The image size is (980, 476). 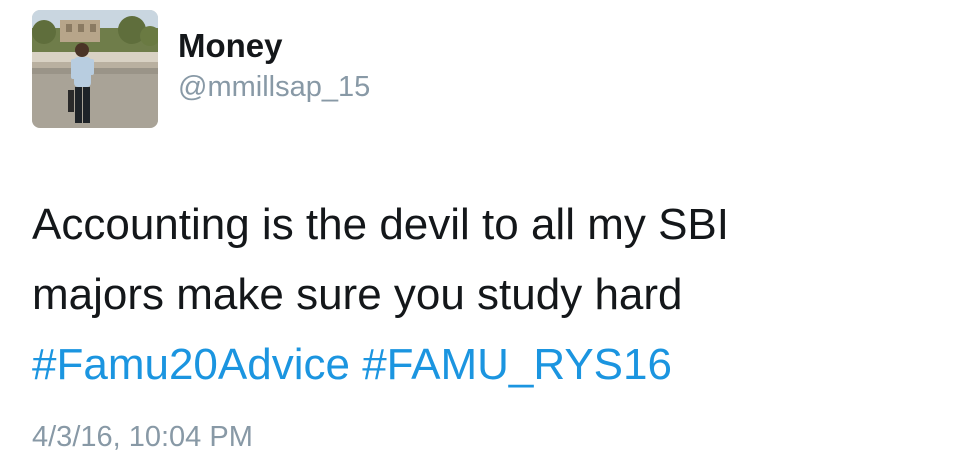 I want to click on hashtag-line: #Famu20Advice #FAMU_RYS16, so click(x=492, y=365).